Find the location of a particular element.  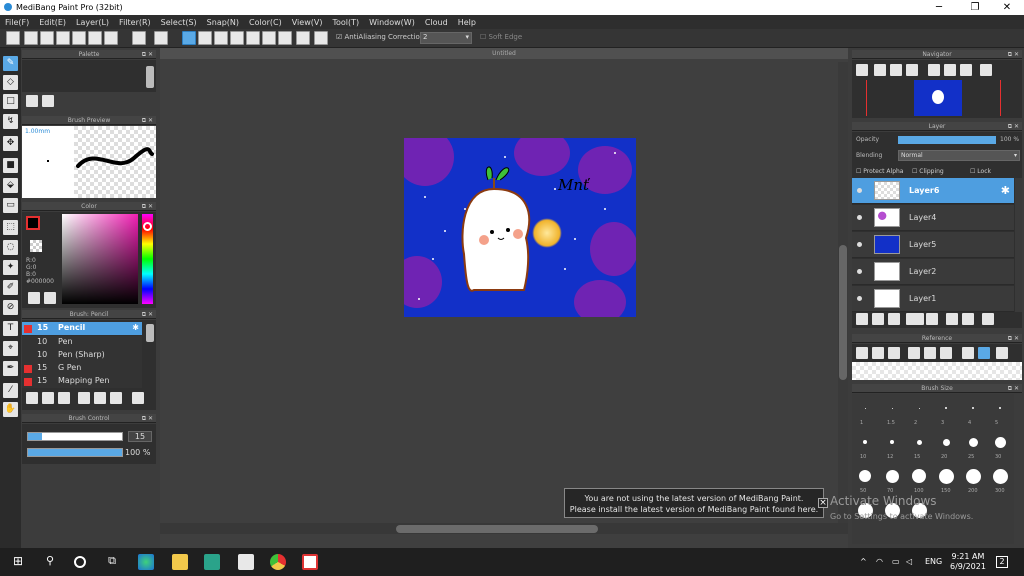

new-8bit-layer-icon is located at coordinates (894, 319).